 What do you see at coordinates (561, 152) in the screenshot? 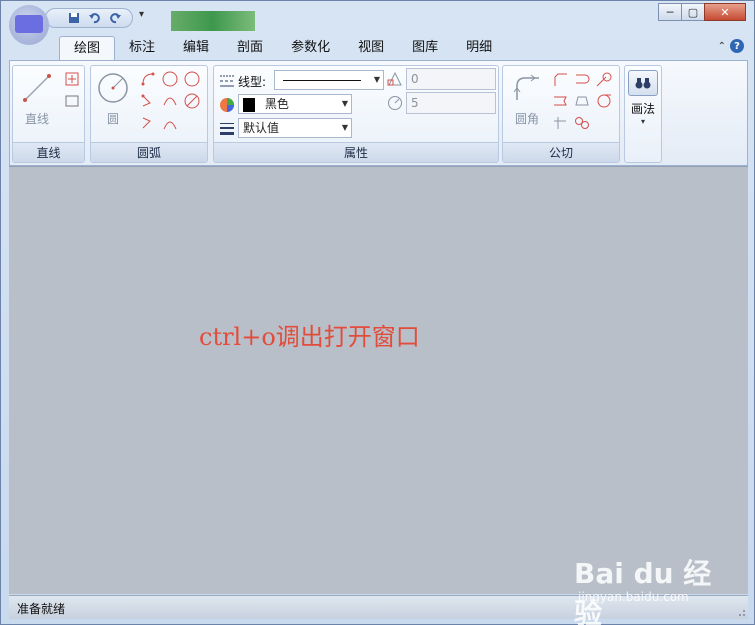
I see `group-tangent-label: 公切` at bounding box center [561, 152].